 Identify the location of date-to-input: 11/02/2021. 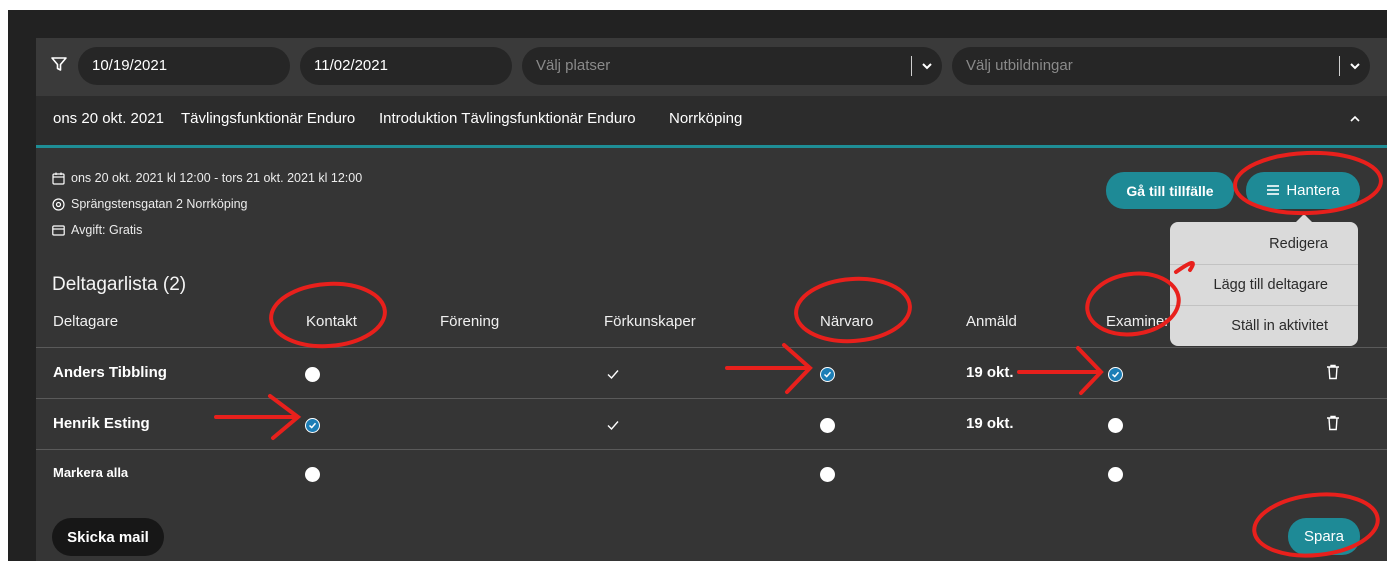
(406, 66).